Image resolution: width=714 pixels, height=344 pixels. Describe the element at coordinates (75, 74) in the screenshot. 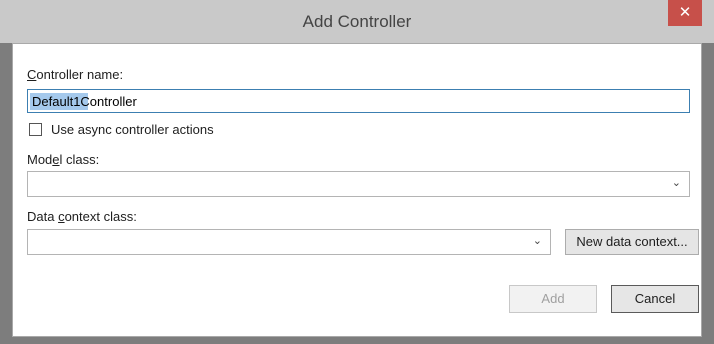

I see `controller-name-label: Controller name:` at that location.